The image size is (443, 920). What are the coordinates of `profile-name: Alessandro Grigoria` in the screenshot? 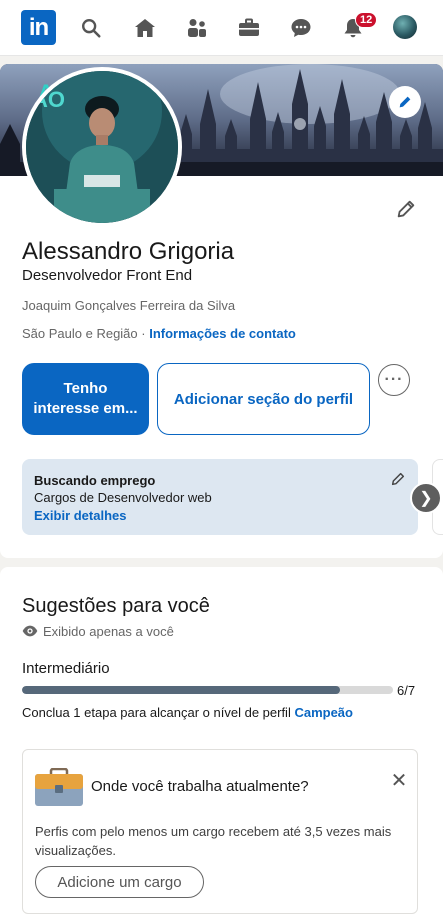 It's located at (128, 251).